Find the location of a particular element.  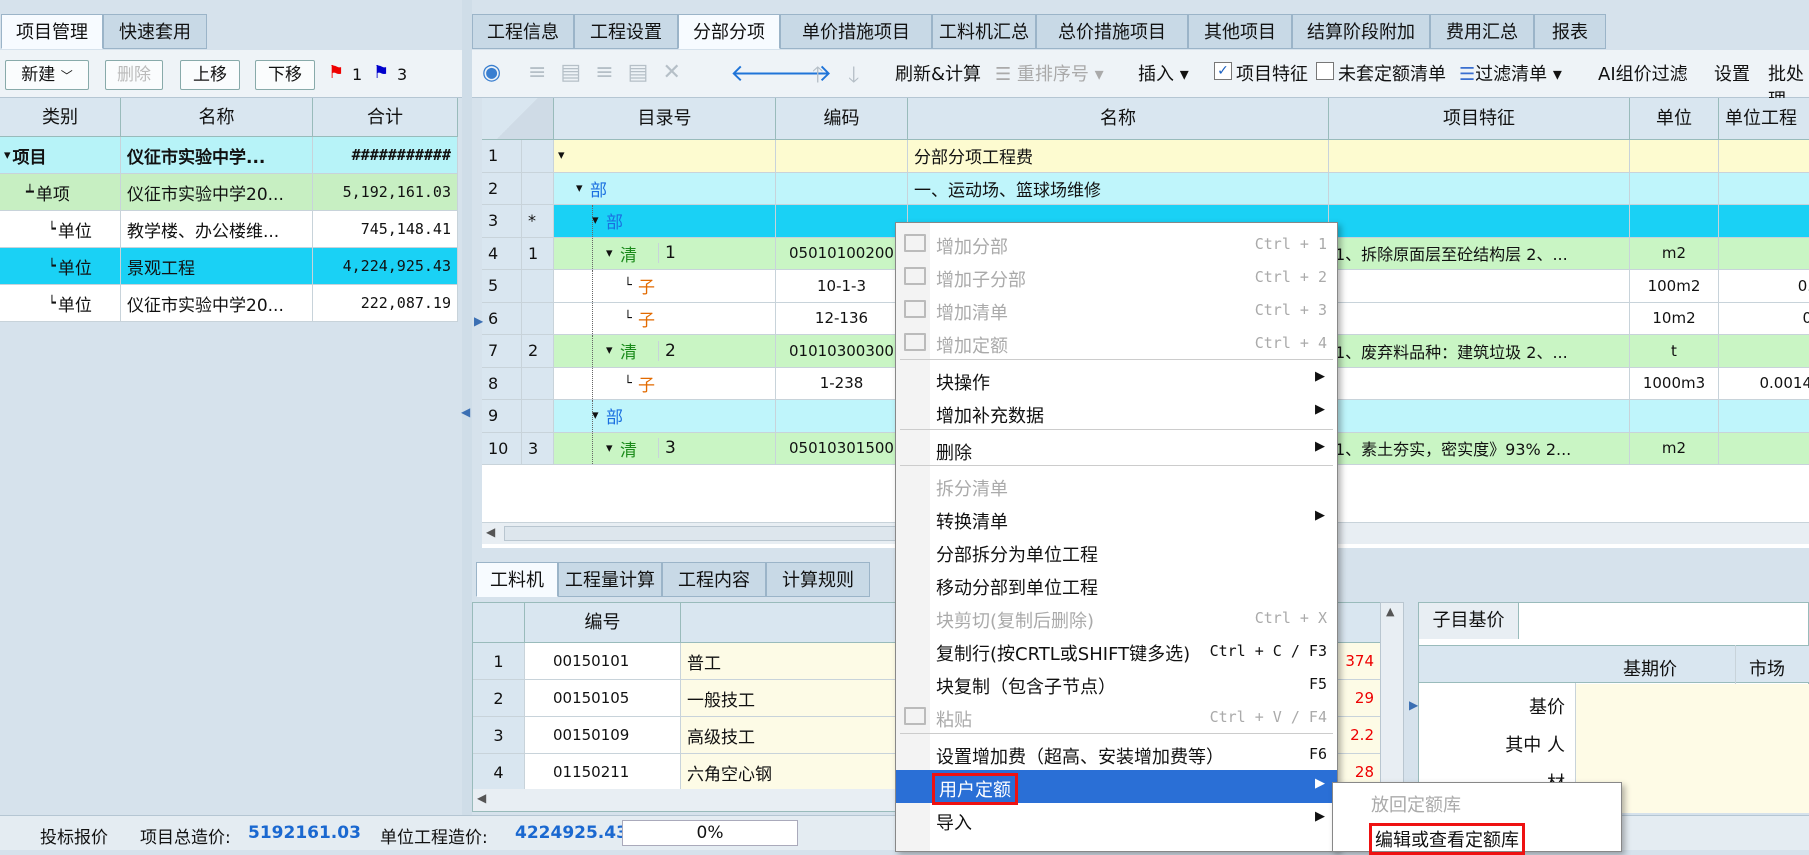

column-header-total: 合计 is located at coordinates (385, 117).